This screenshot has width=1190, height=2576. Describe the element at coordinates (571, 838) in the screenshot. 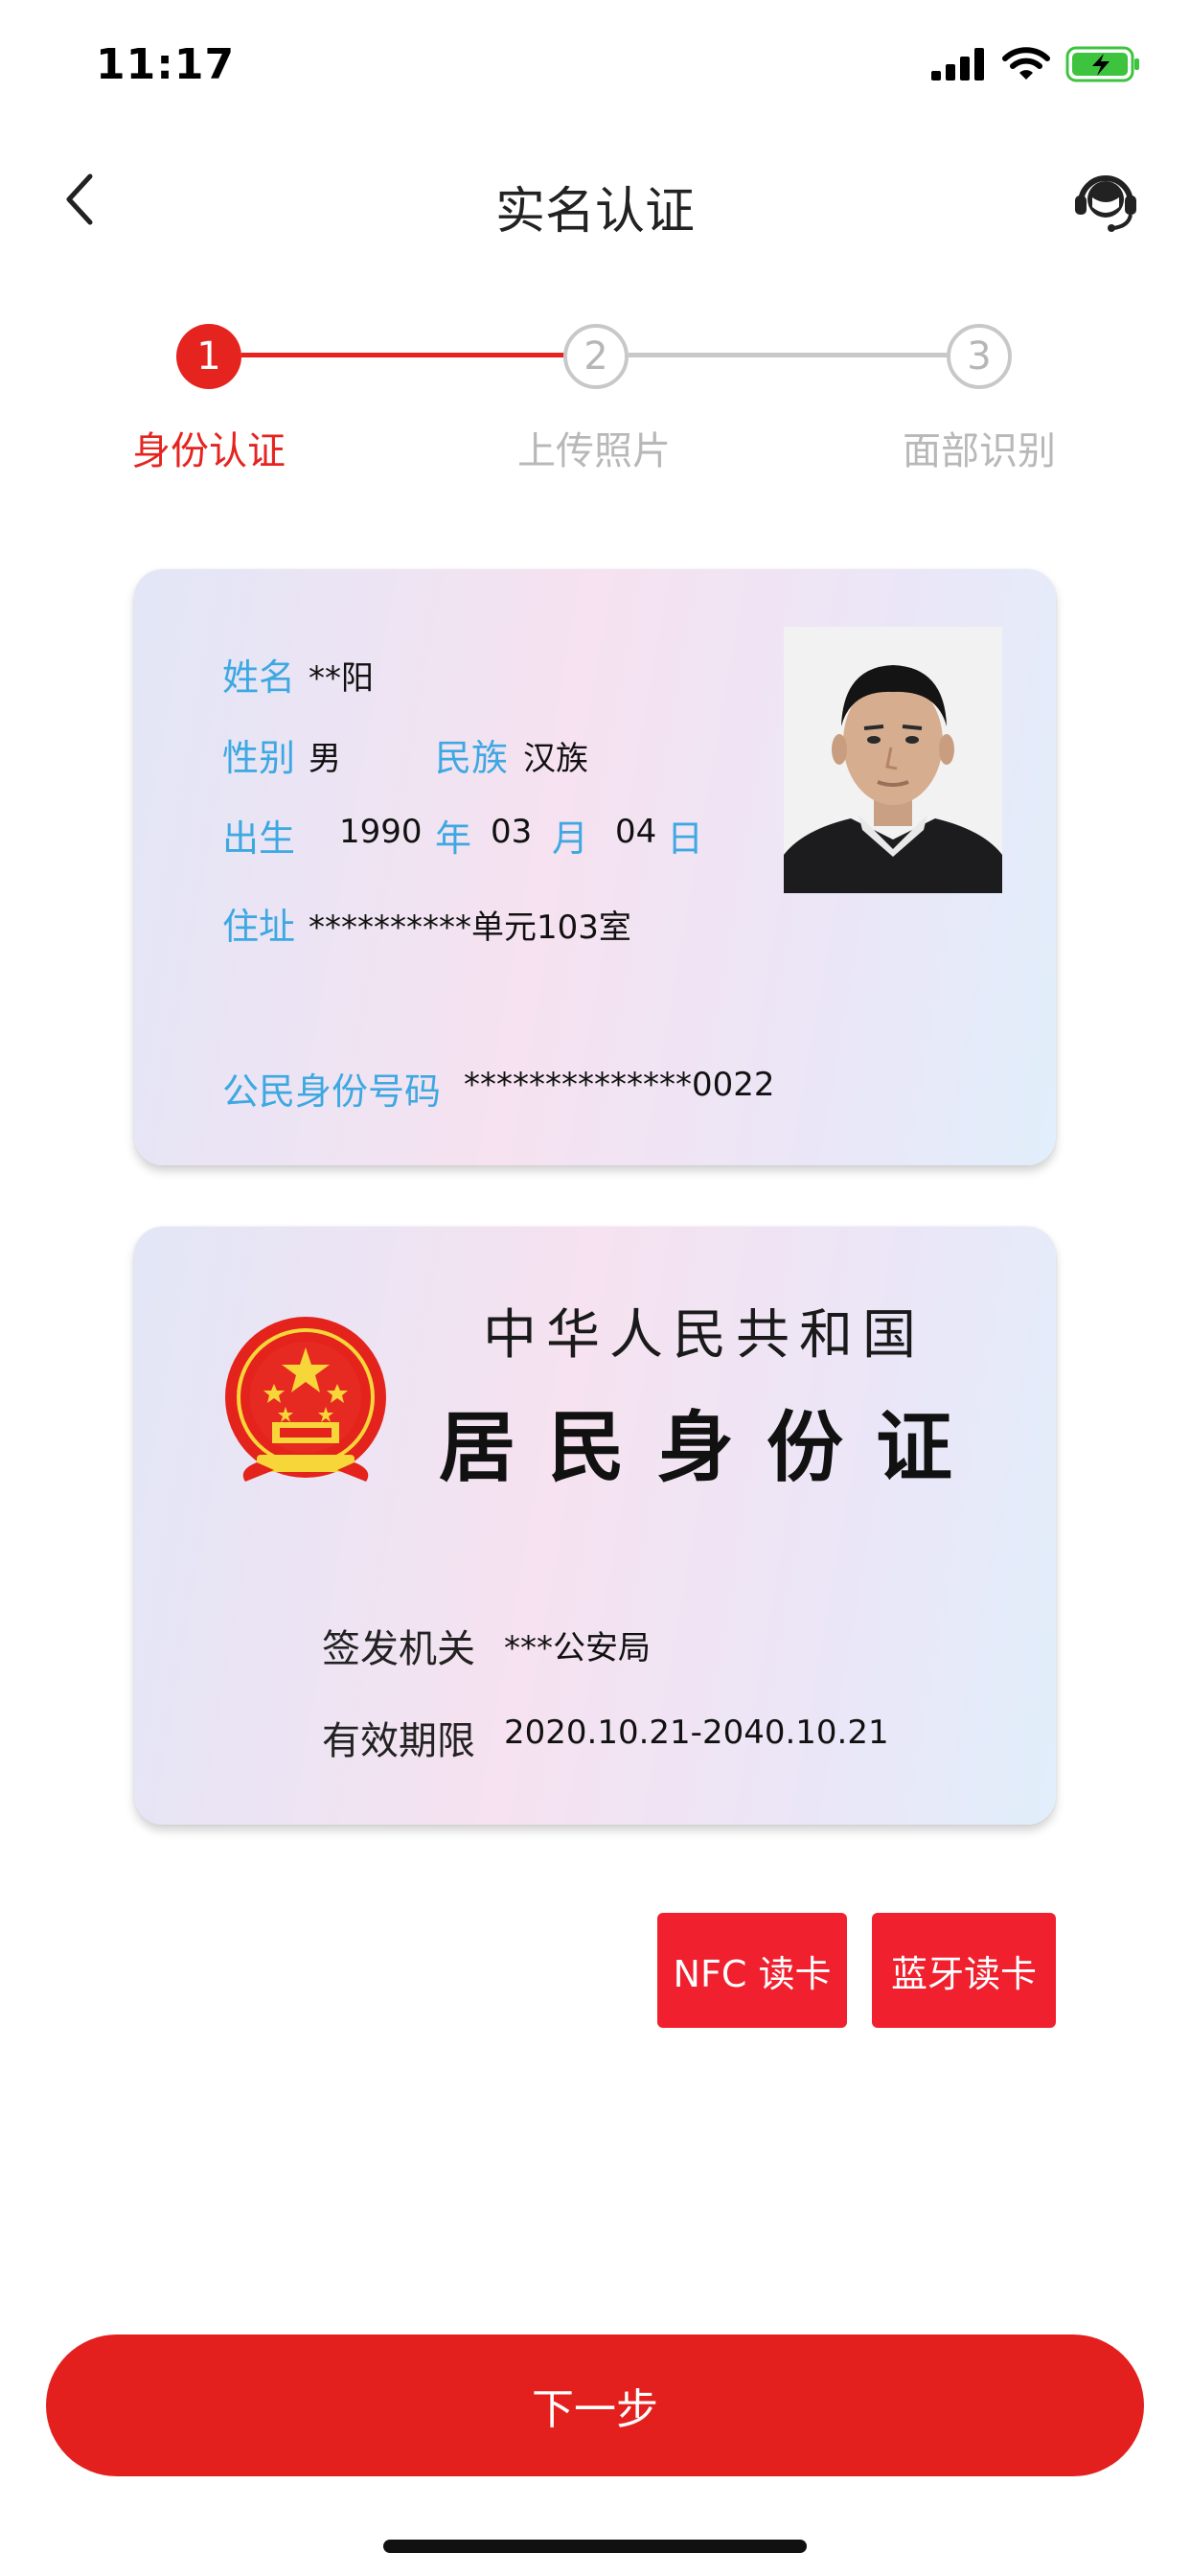

I see `month-label: 月` at that location.